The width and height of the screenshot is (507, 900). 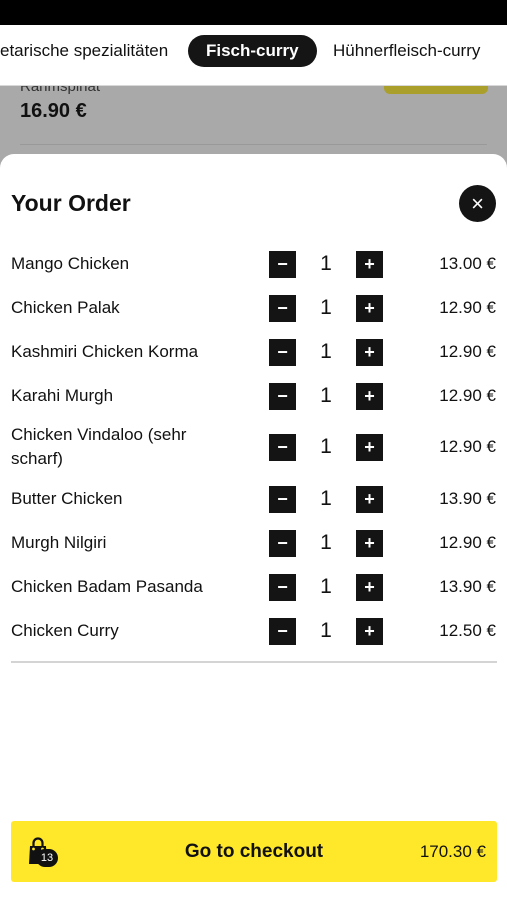 I want to click on menu-item-price: 16.90 €, so click(x=53, y=111).